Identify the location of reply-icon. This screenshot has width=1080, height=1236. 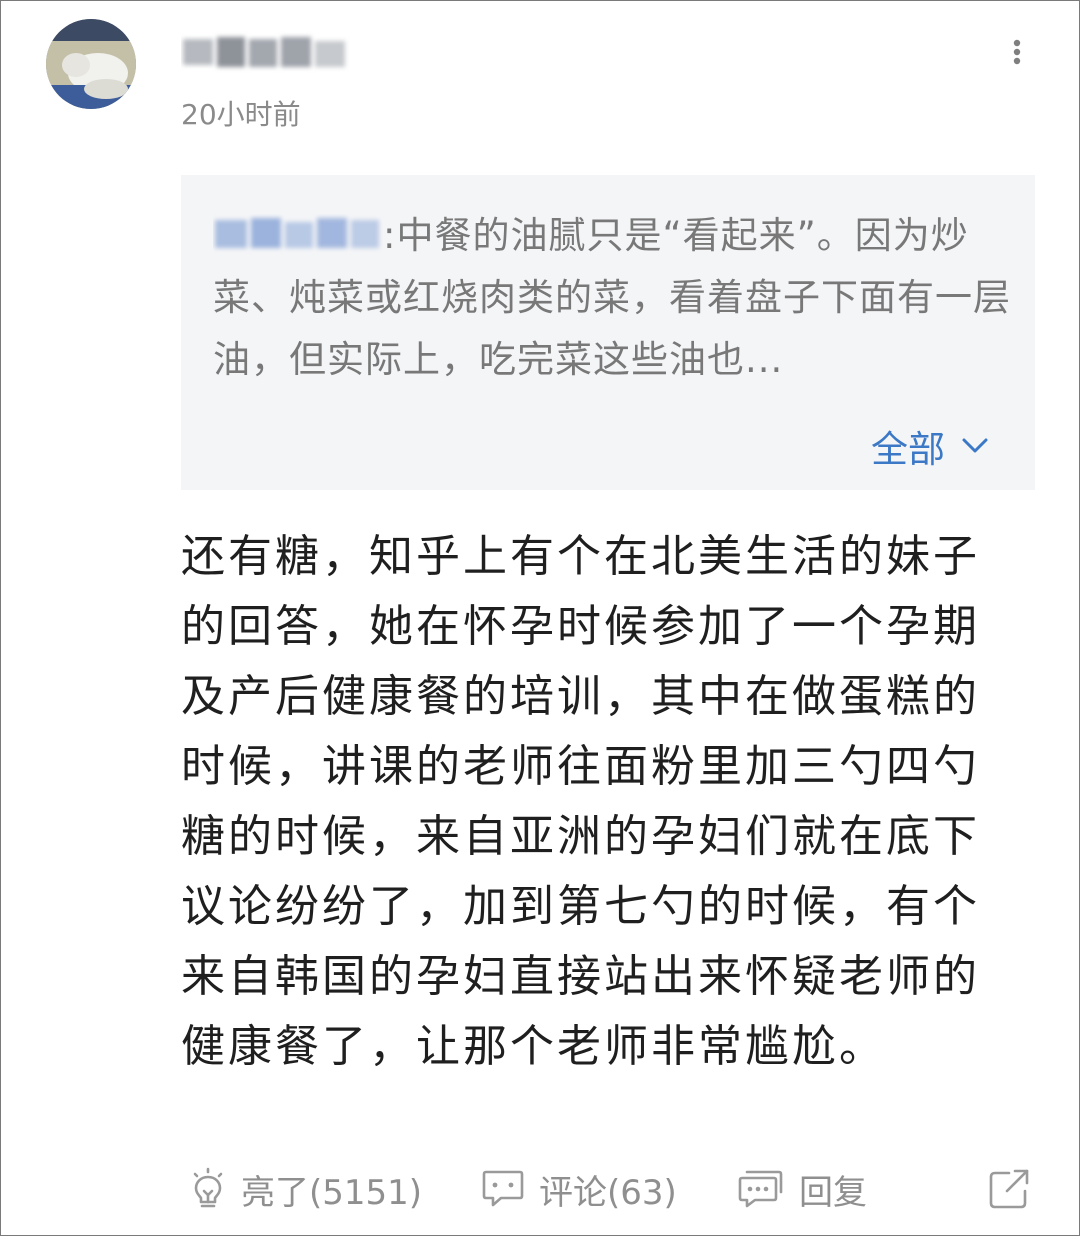
(760, 1189).